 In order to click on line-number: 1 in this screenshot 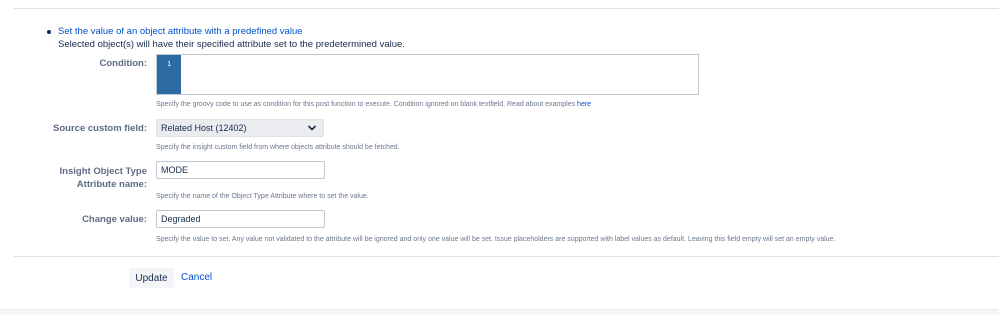, I will do `click(169, 64)`.